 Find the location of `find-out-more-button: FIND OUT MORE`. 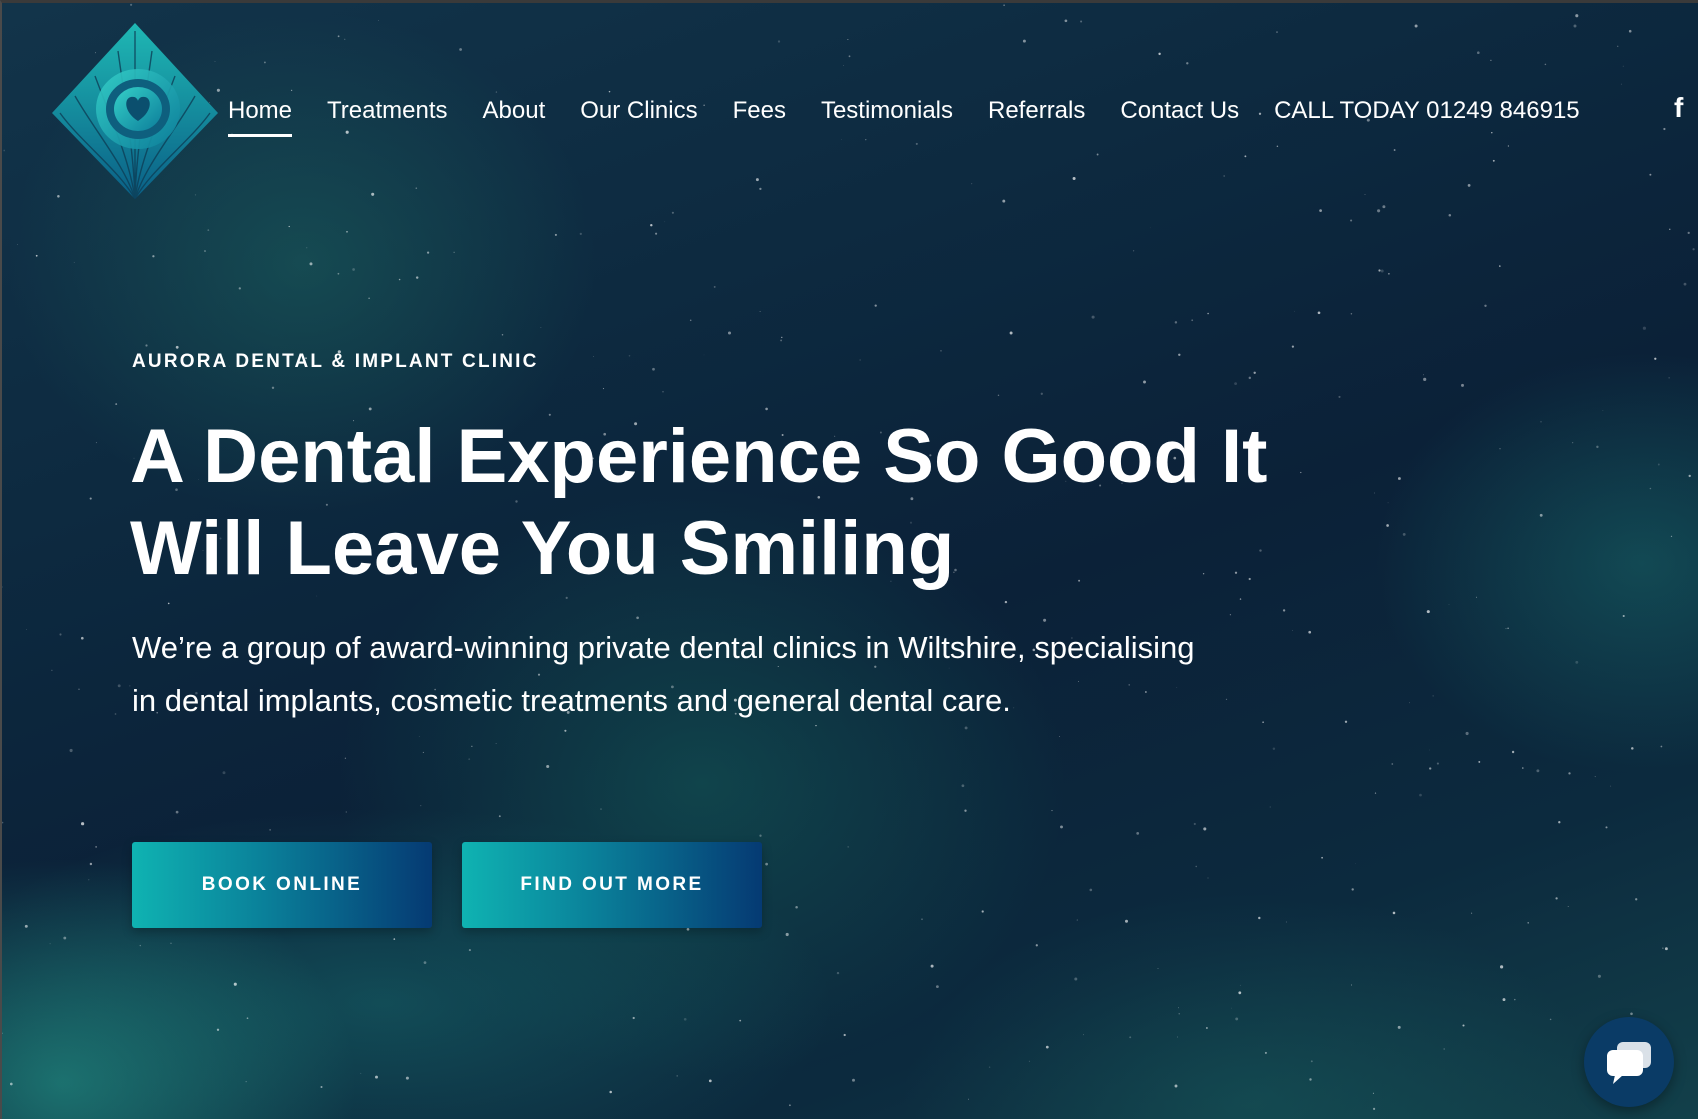

find-out-more-button: FIND OUT MORE is located at coordinates (612, 885).